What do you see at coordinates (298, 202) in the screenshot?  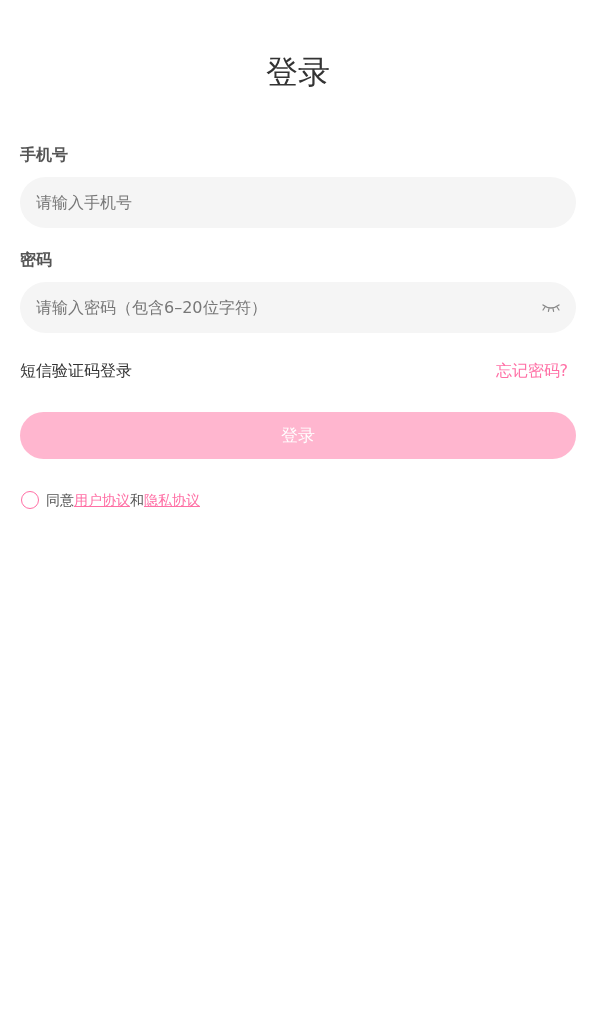 I see `phone-input-field: 请输入手机号` at bounding box center [298, 202].